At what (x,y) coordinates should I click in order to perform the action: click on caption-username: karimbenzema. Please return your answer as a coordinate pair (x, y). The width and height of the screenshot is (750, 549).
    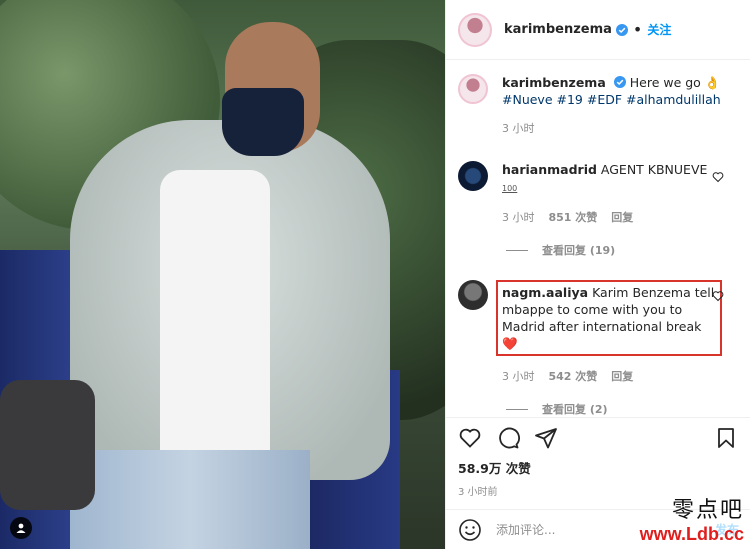
    Looking at the image, I should click on (554, 82).